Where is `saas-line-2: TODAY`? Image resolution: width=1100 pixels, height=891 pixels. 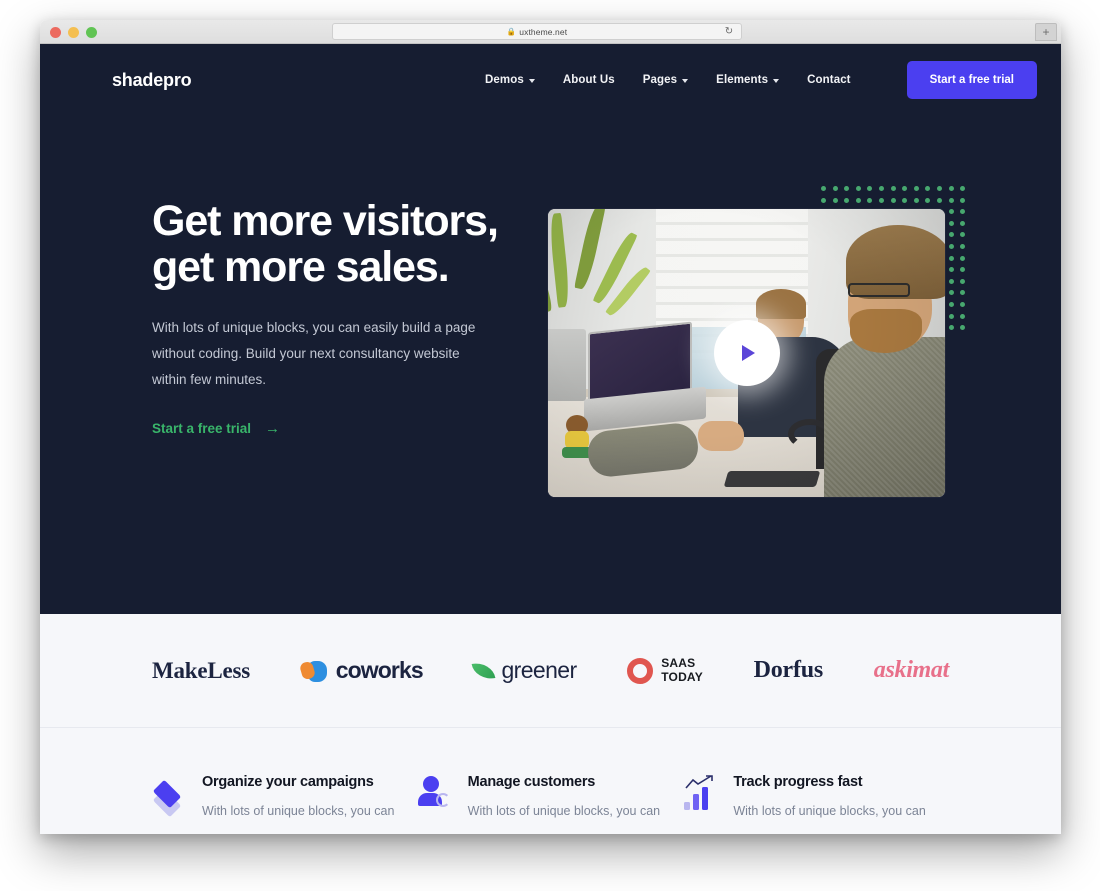
saas-line-2: TODAY is located at coordinates (682, 676).